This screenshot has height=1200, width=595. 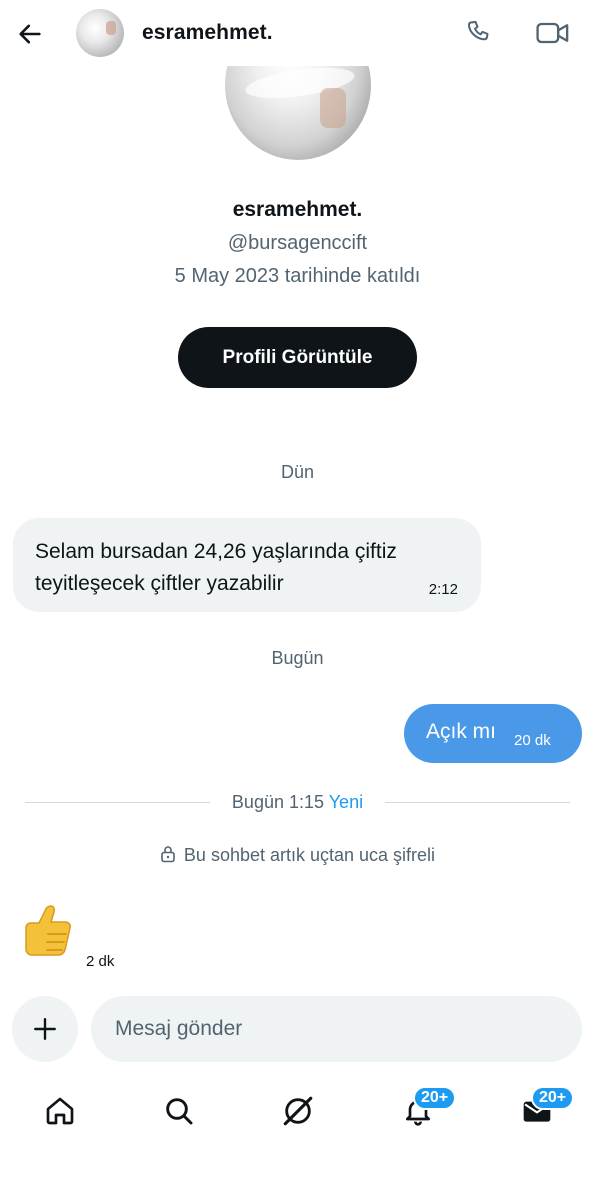 What do you see at coordinates (443, 589) in the screenshot?
I see `incoming-message-time: 2:12` at bounding box center [443, 589].